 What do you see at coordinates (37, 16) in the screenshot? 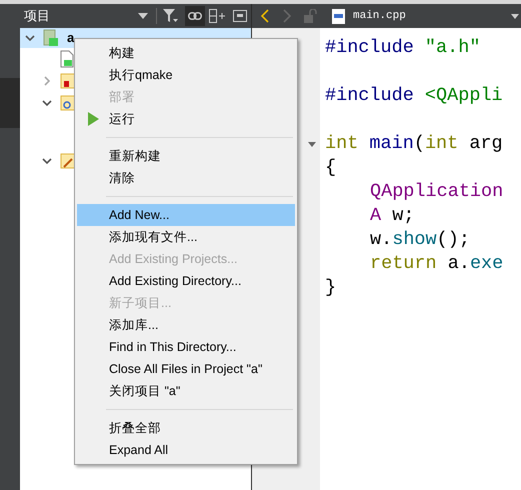
I see `panel-title: 项目` at bounding box center [37, 16].